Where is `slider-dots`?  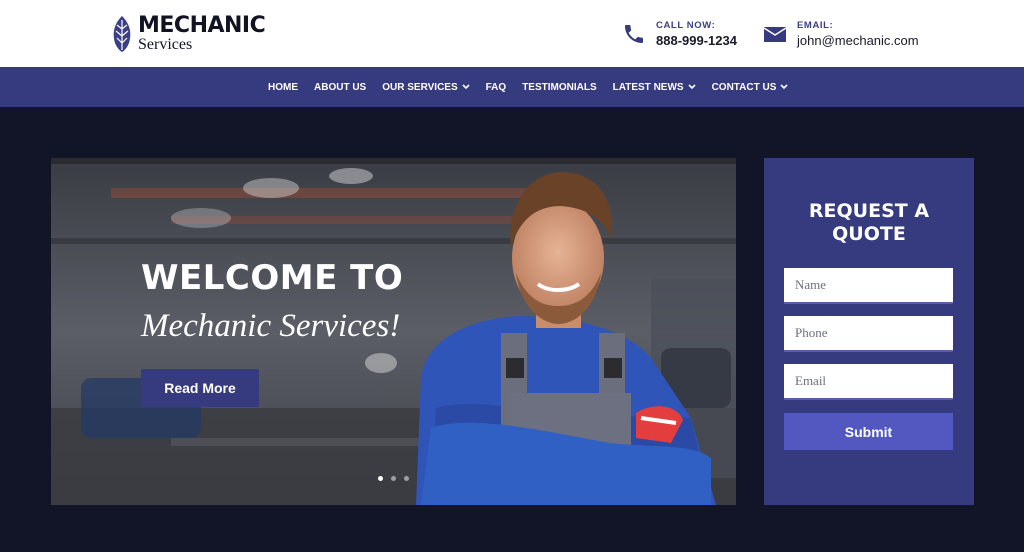
slider-dots is located at coordinates (397, 478).